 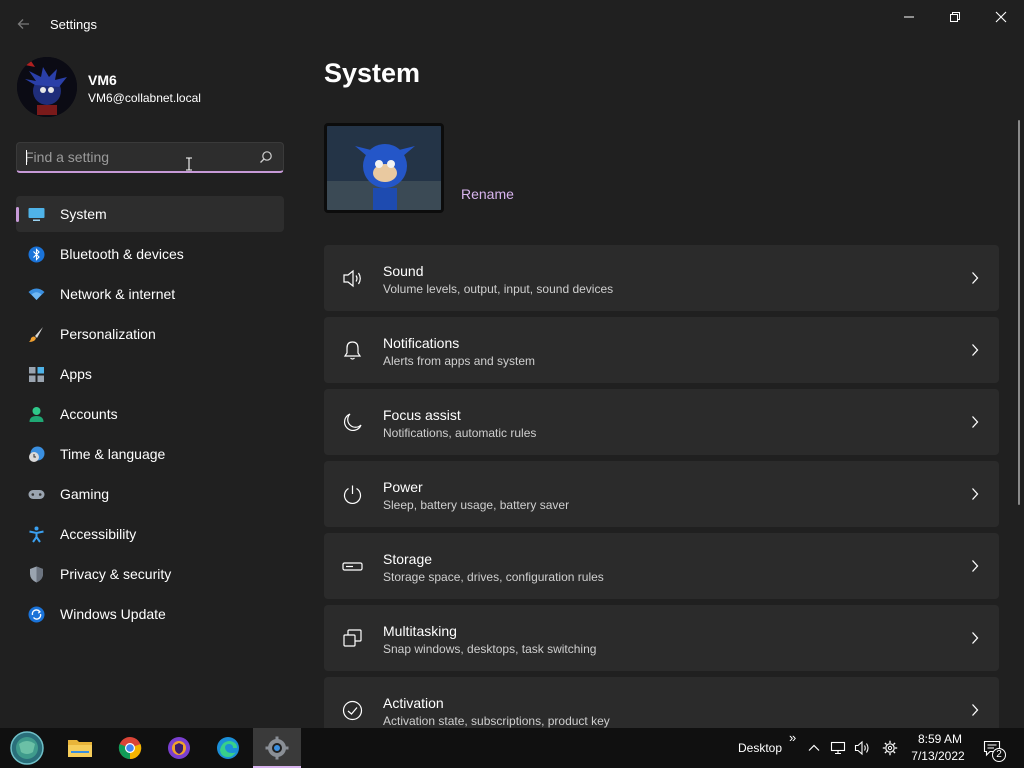 What do you see at coordinates (352, 638) in the screenshot?
I see `multitasking-icon` at bounding box center [352, 638].